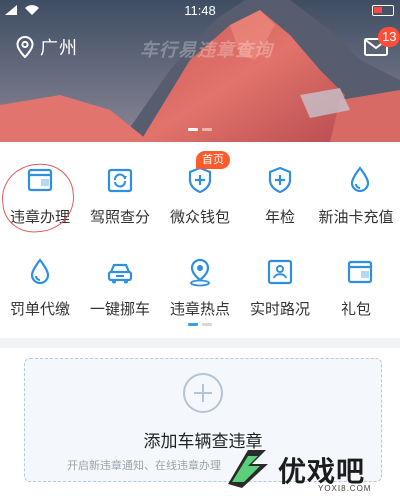 This screenshot has width=400, height=496. I want to click on banner-pager, so click(200, 129).